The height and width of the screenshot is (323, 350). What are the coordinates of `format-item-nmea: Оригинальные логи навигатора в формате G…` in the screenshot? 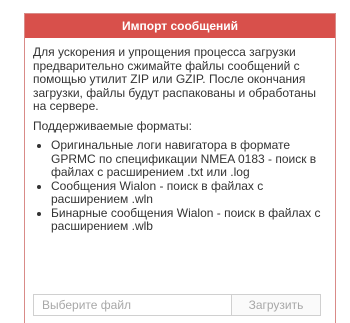 It's located at (189, 159).